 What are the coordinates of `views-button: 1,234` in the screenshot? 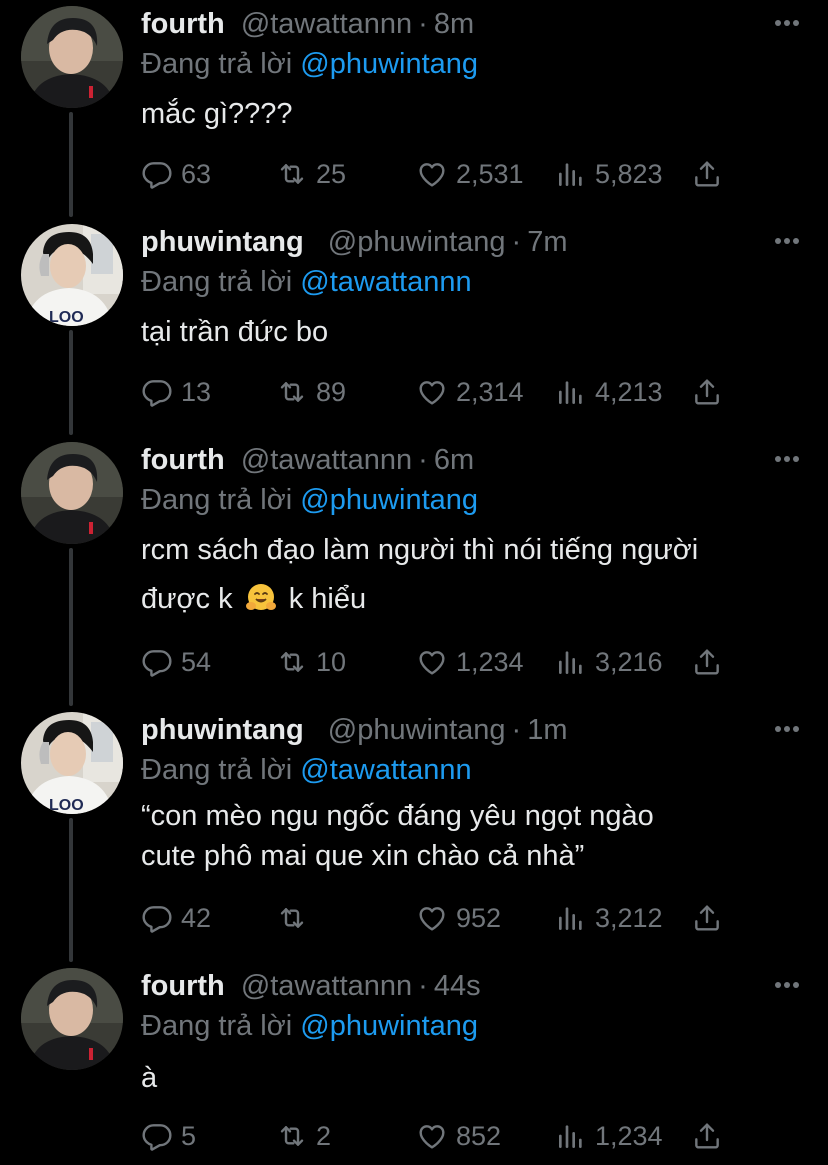 It's located at (609, 1136).